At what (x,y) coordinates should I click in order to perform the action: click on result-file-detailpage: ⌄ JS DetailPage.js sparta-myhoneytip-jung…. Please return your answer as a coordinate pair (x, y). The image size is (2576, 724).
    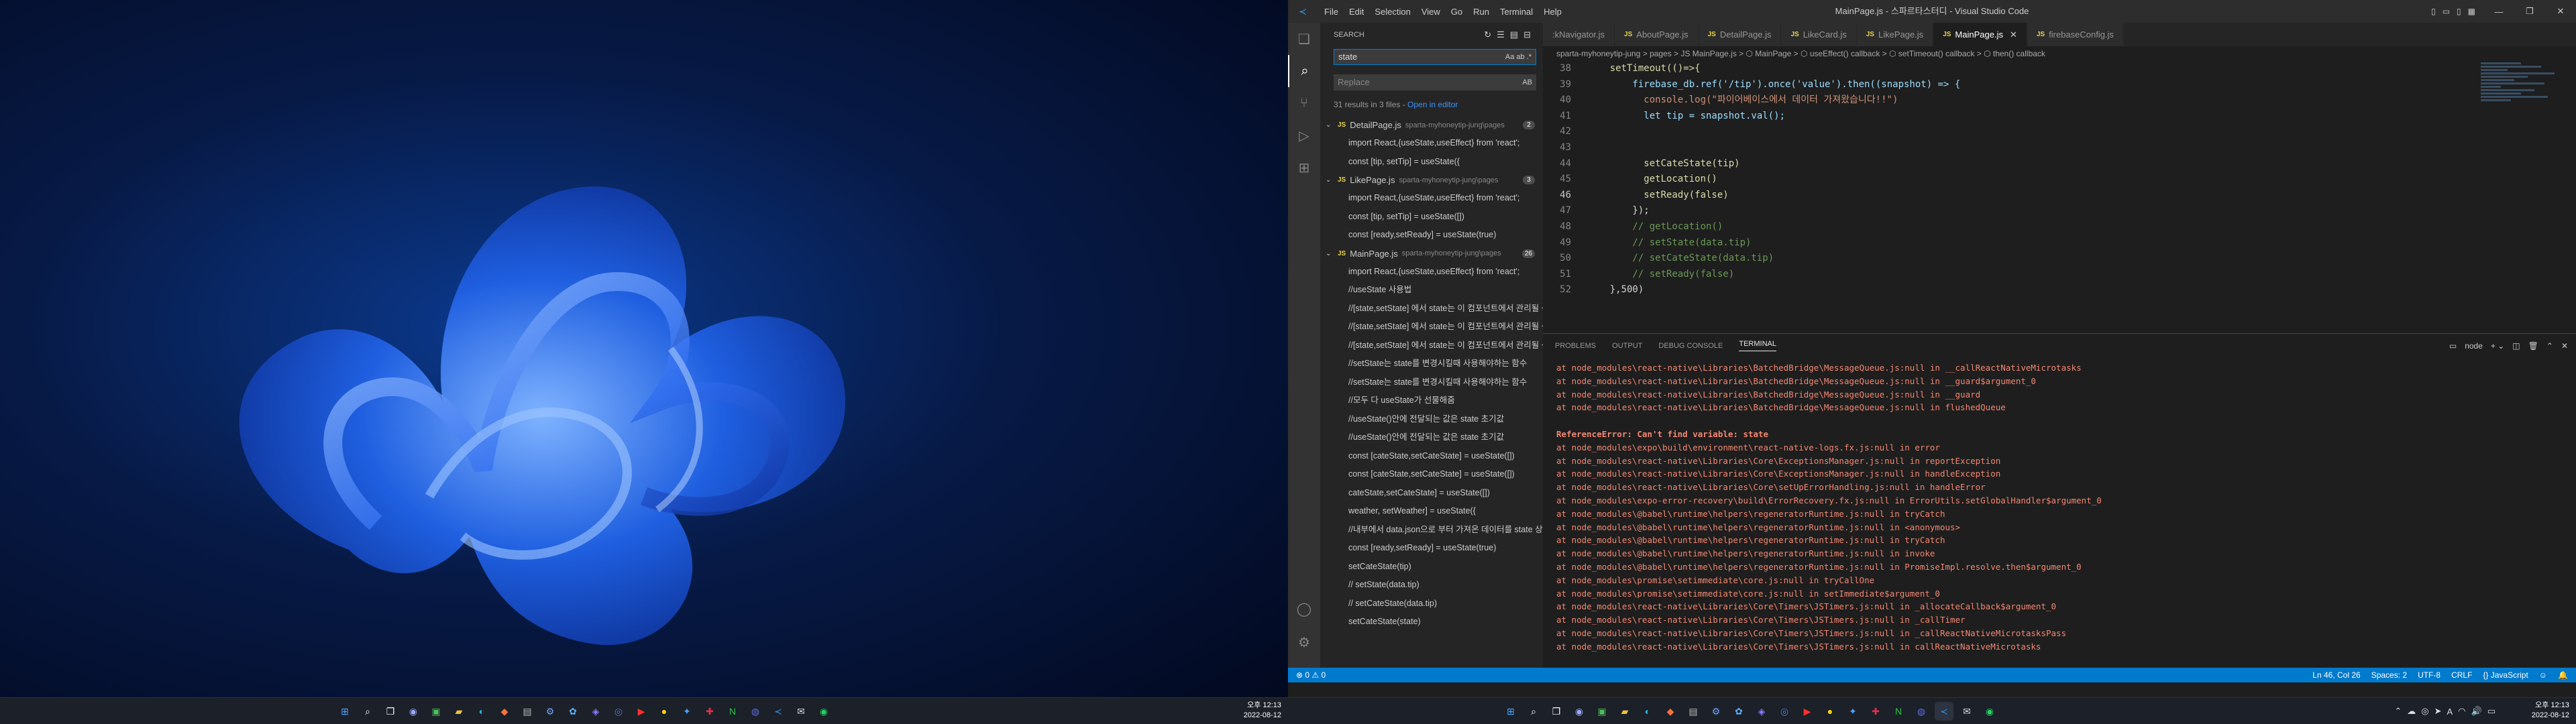
    Looking at the image, I should click on (1431, 125).